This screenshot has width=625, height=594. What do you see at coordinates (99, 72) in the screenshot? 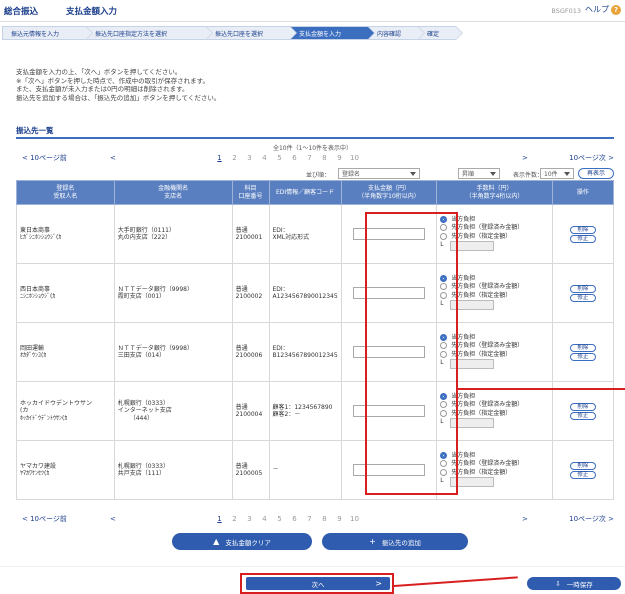
I see `instruction-line: 支払金額を入力の上、「次へ」ボタンを押してください。` at bounding box center [99, 72].